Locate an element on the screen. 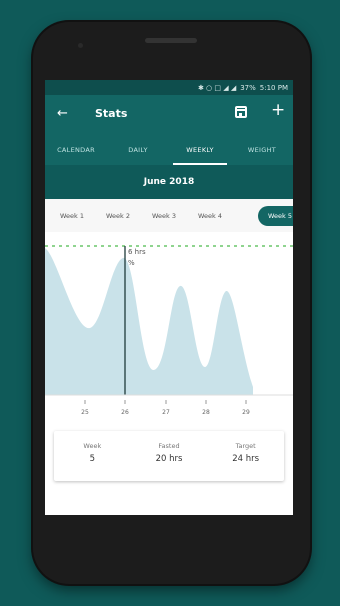 This screenshot has width=340, height=606. summary-target: Target 24 hrs is located at coordinates (245, 456).